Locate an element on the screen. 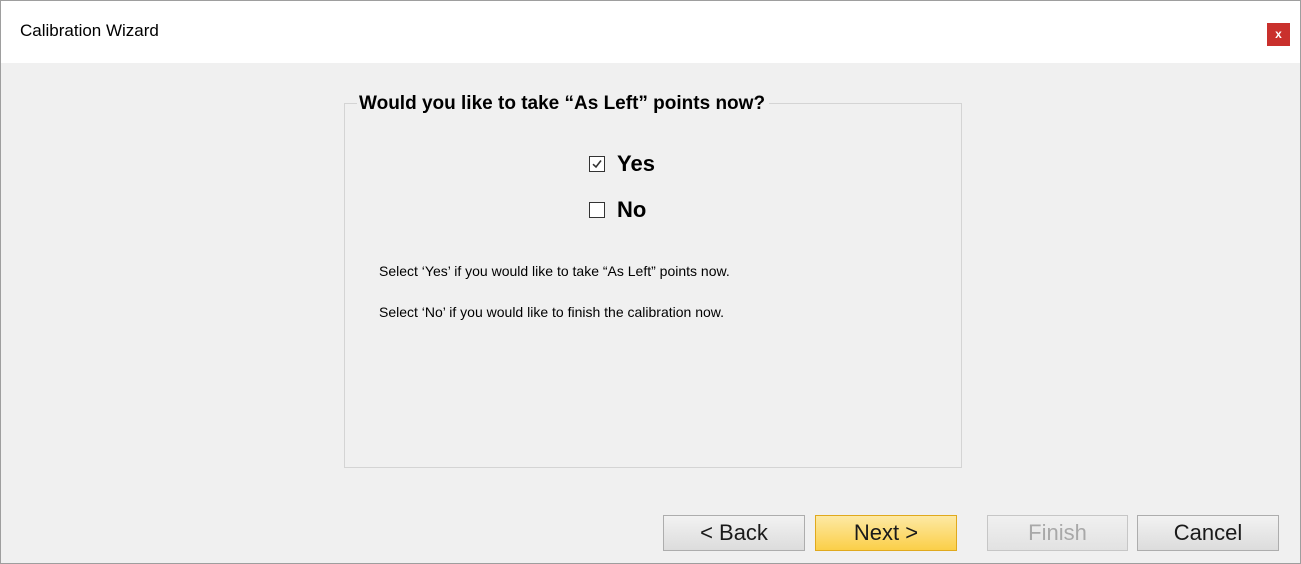 The image size is (1301, 564). next-button: Next > is located at coordinates (886, 533).